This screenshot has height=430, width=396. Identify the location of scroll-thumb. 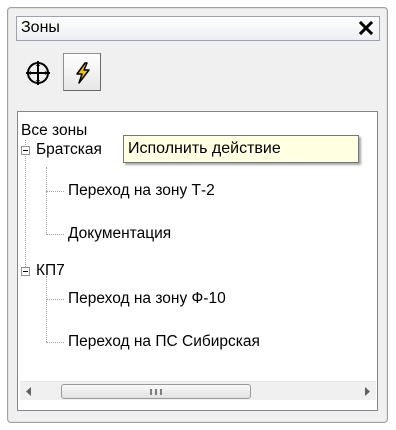
(156, 391).